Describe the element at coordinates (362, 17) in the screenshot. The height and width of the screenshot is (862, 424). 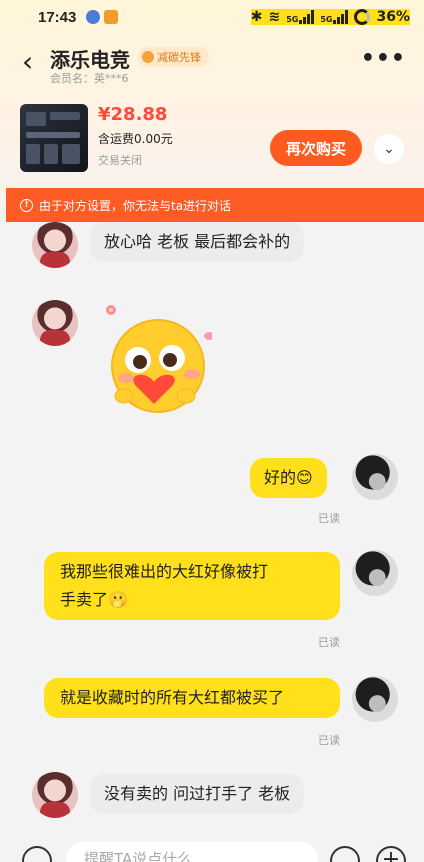
I see `battery-icon` at that location.